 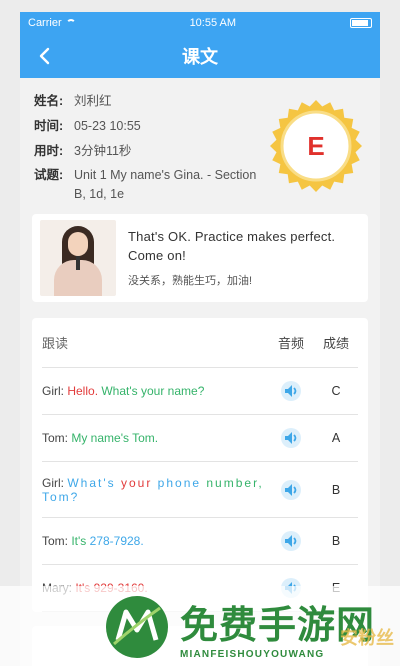 I want to click on wifi-icon, so click(x=70, y=23).